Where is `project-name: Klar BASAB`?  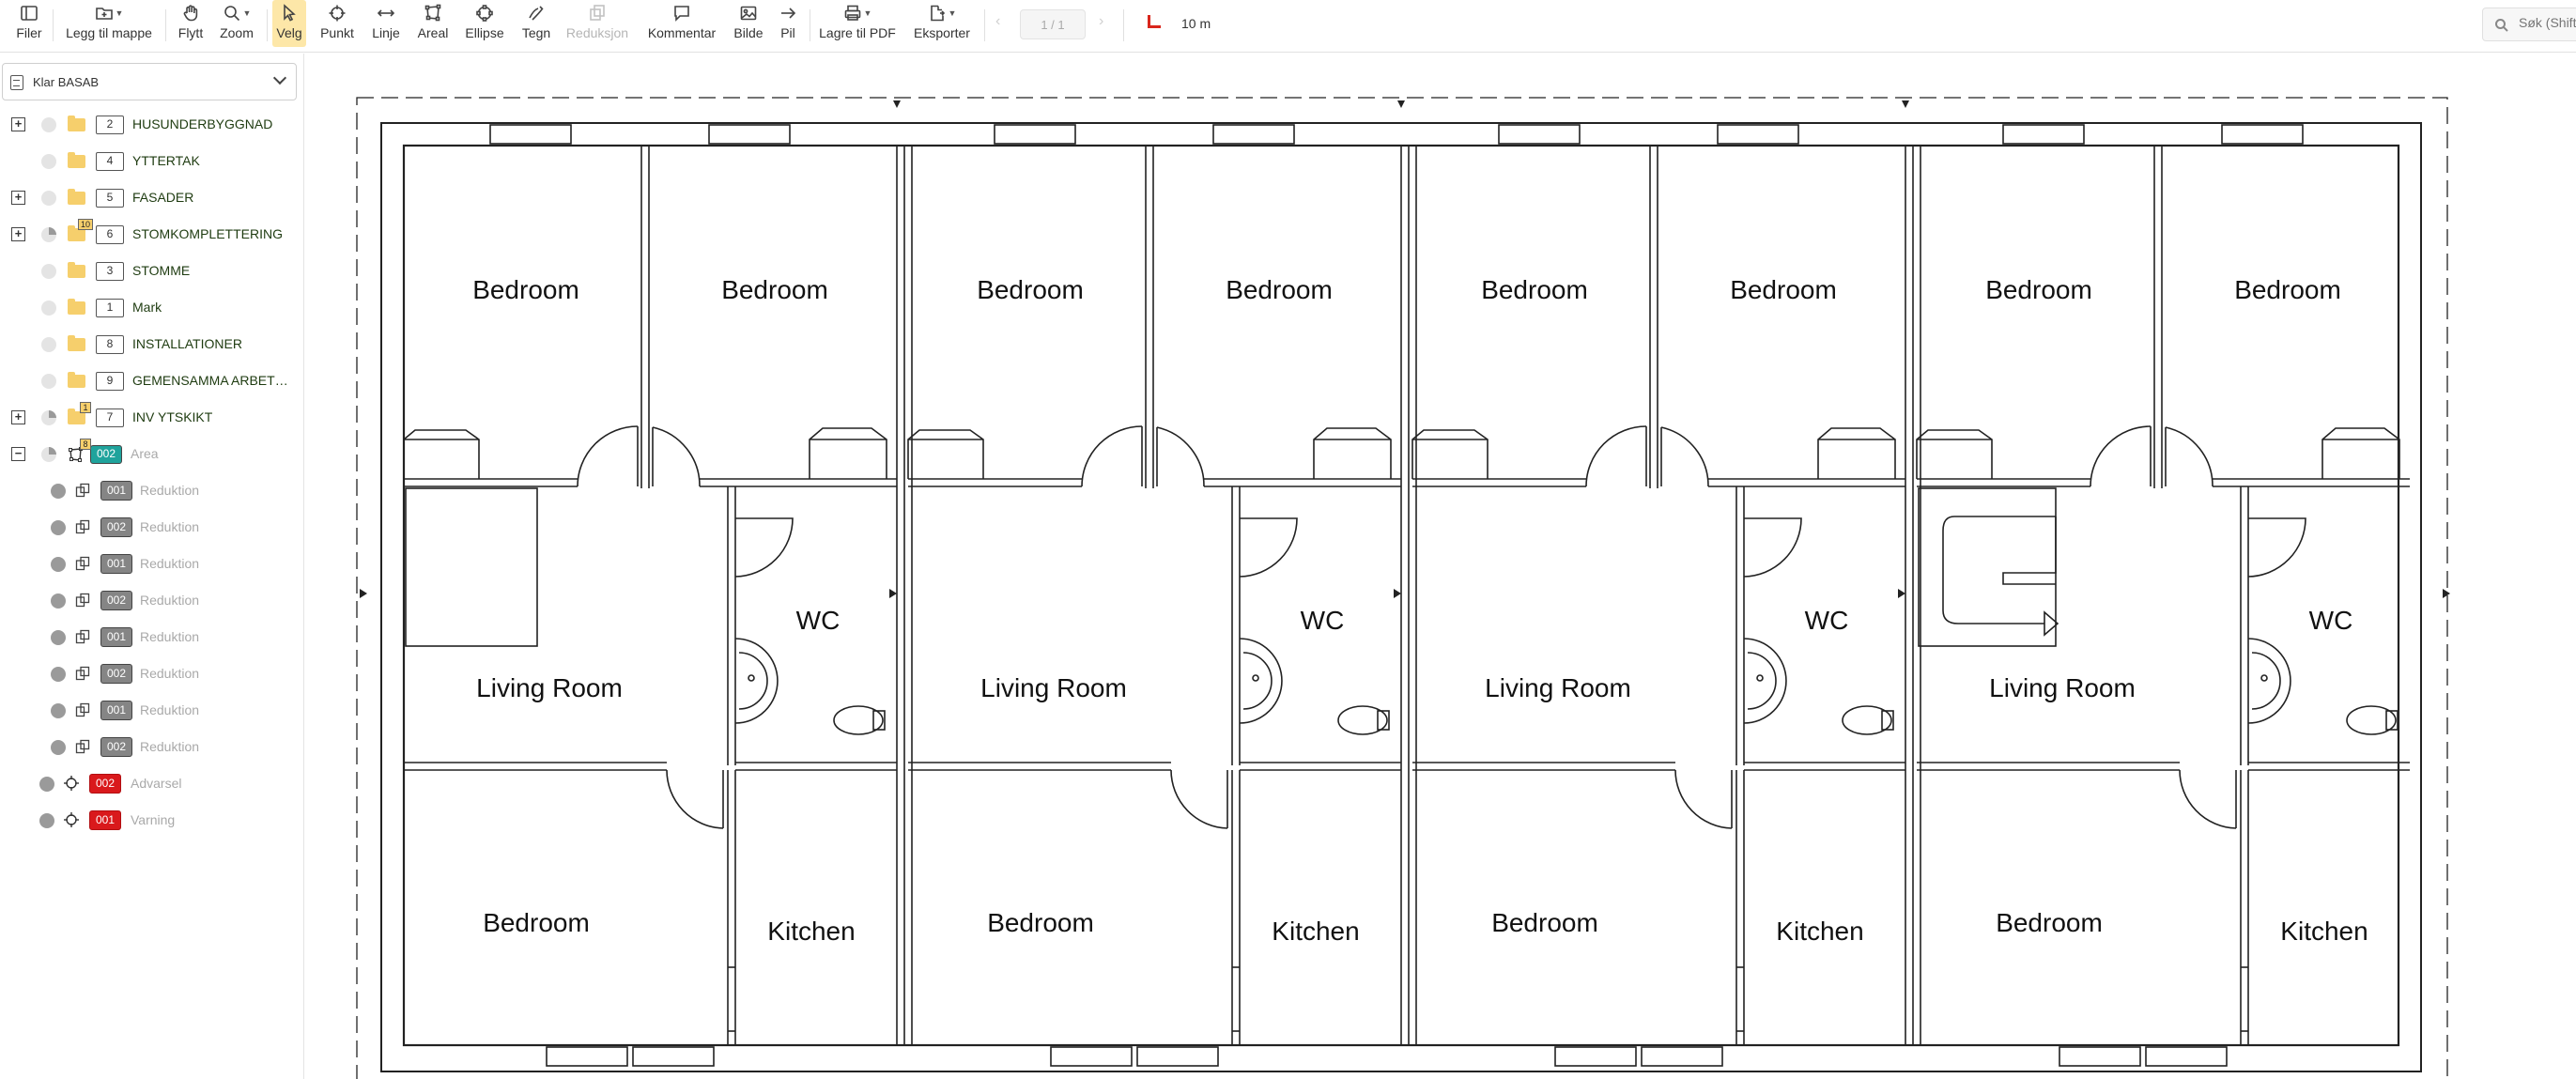
project-name: Klar BASAB is located at coordinates (66, 82).